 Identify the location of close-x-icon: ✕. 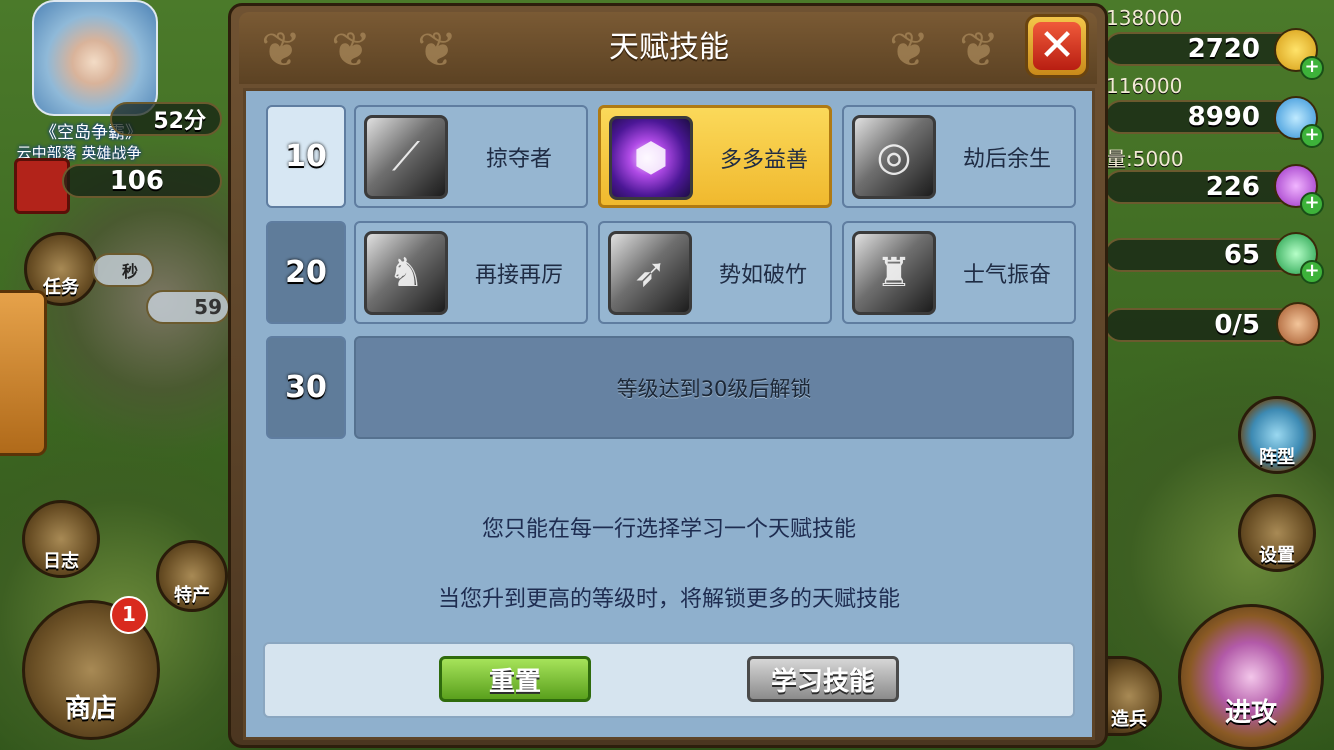
(1057, 46).